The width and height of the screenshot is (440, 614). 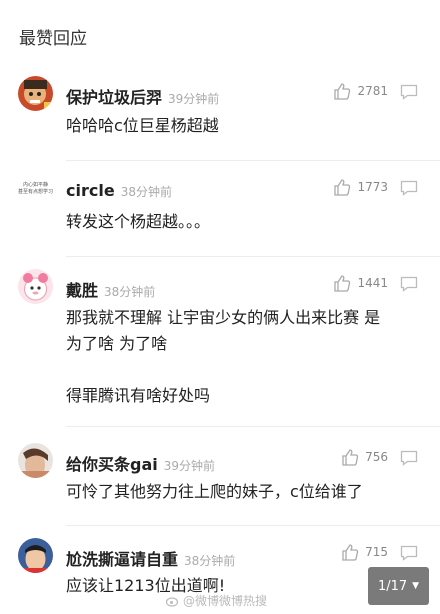 I want to click on comment-author: circle 38分钟前, so click(x=119, y=190).